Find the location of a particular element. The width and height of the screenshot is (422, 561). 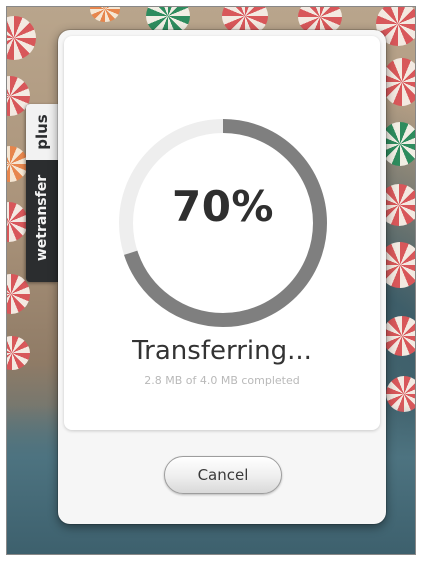

cancel-button: Cancel is located at coordinates (223, 475).